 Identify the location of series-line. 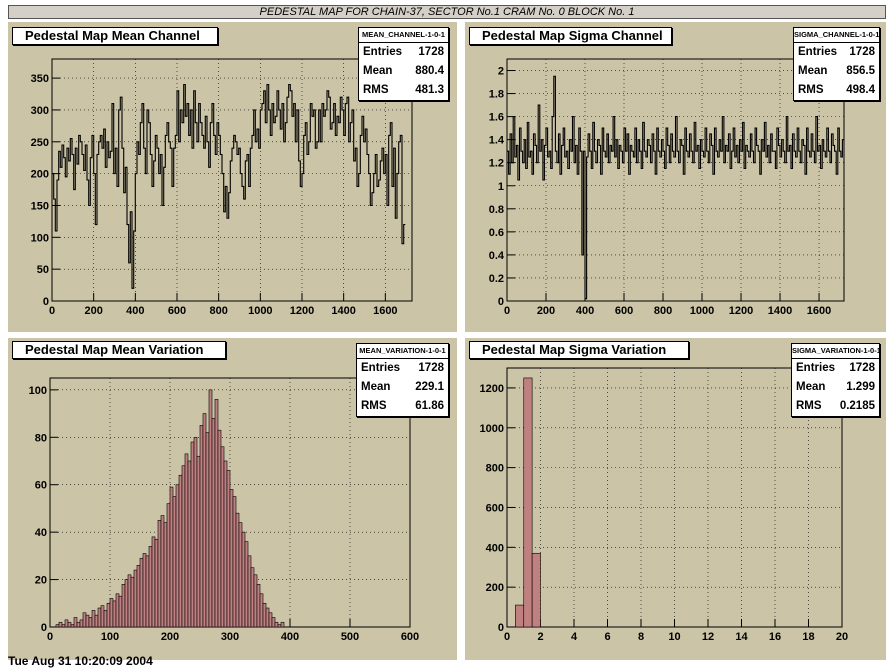
(229, 186).